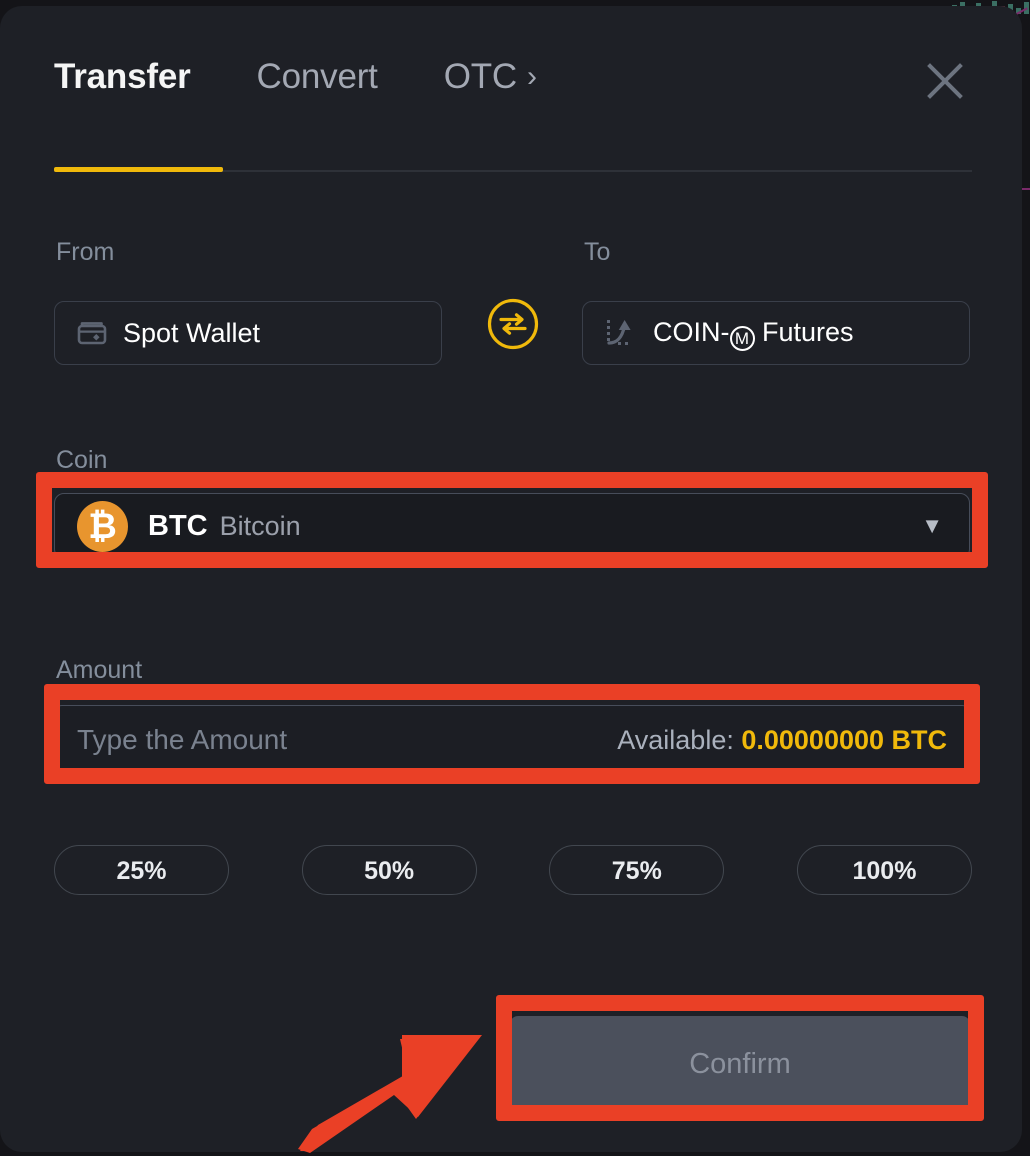  Describe the element at coordinates (138, 169) in the screenshot. I see `active-tab-underline` at that location.